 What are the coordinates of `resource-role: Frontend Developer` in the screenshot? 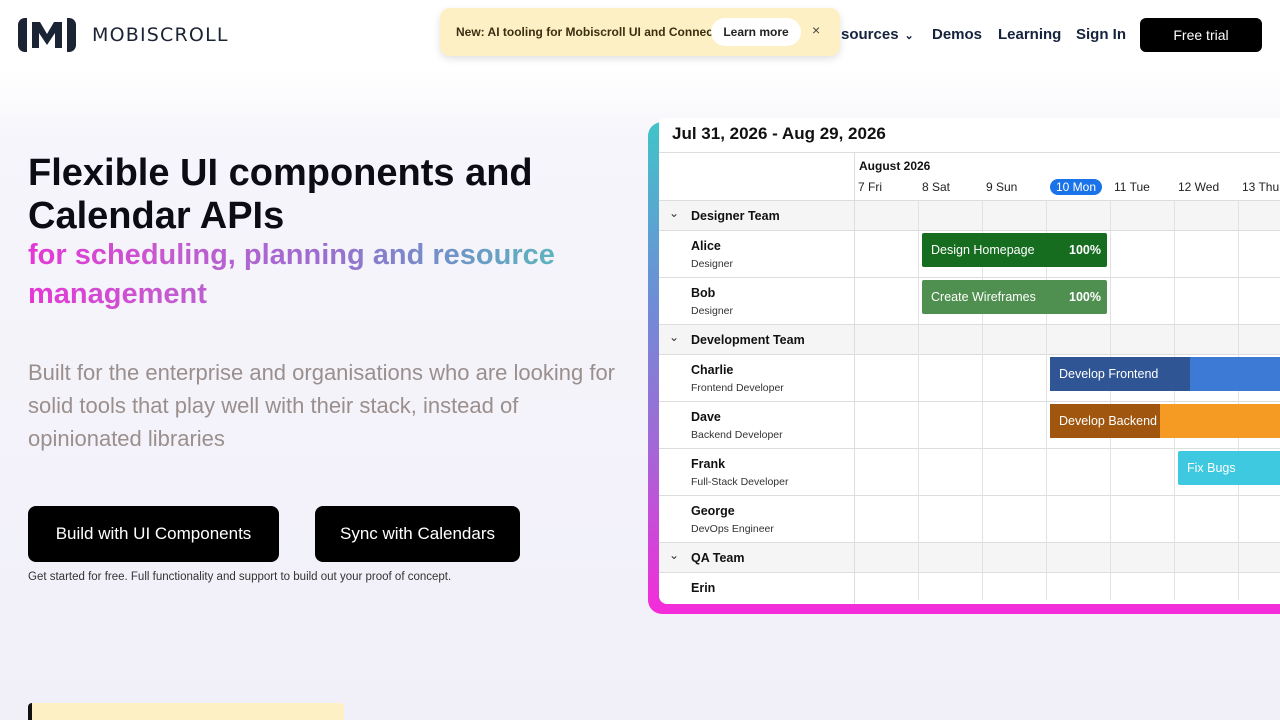 It's located at (737, 388).